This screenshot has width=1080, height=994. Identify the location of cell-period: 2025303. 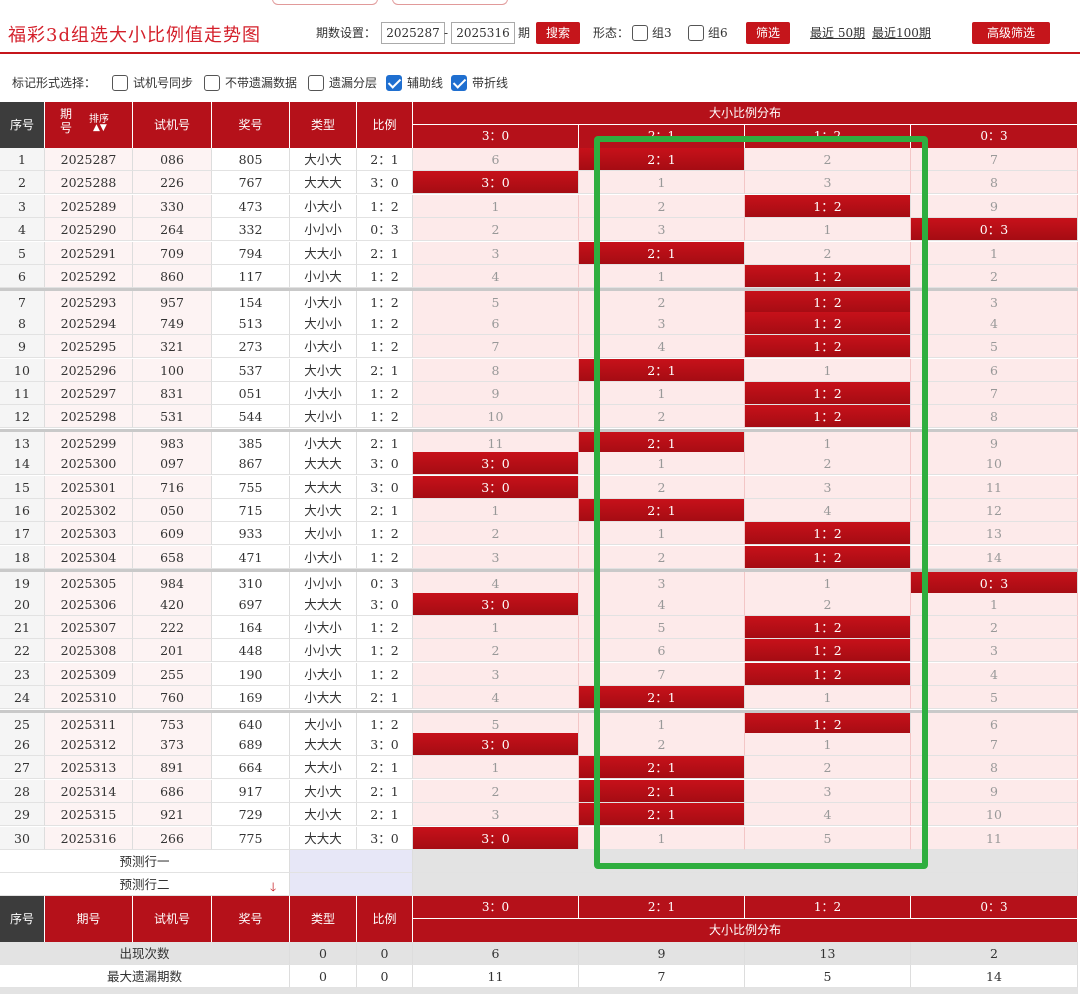
(89, 534).